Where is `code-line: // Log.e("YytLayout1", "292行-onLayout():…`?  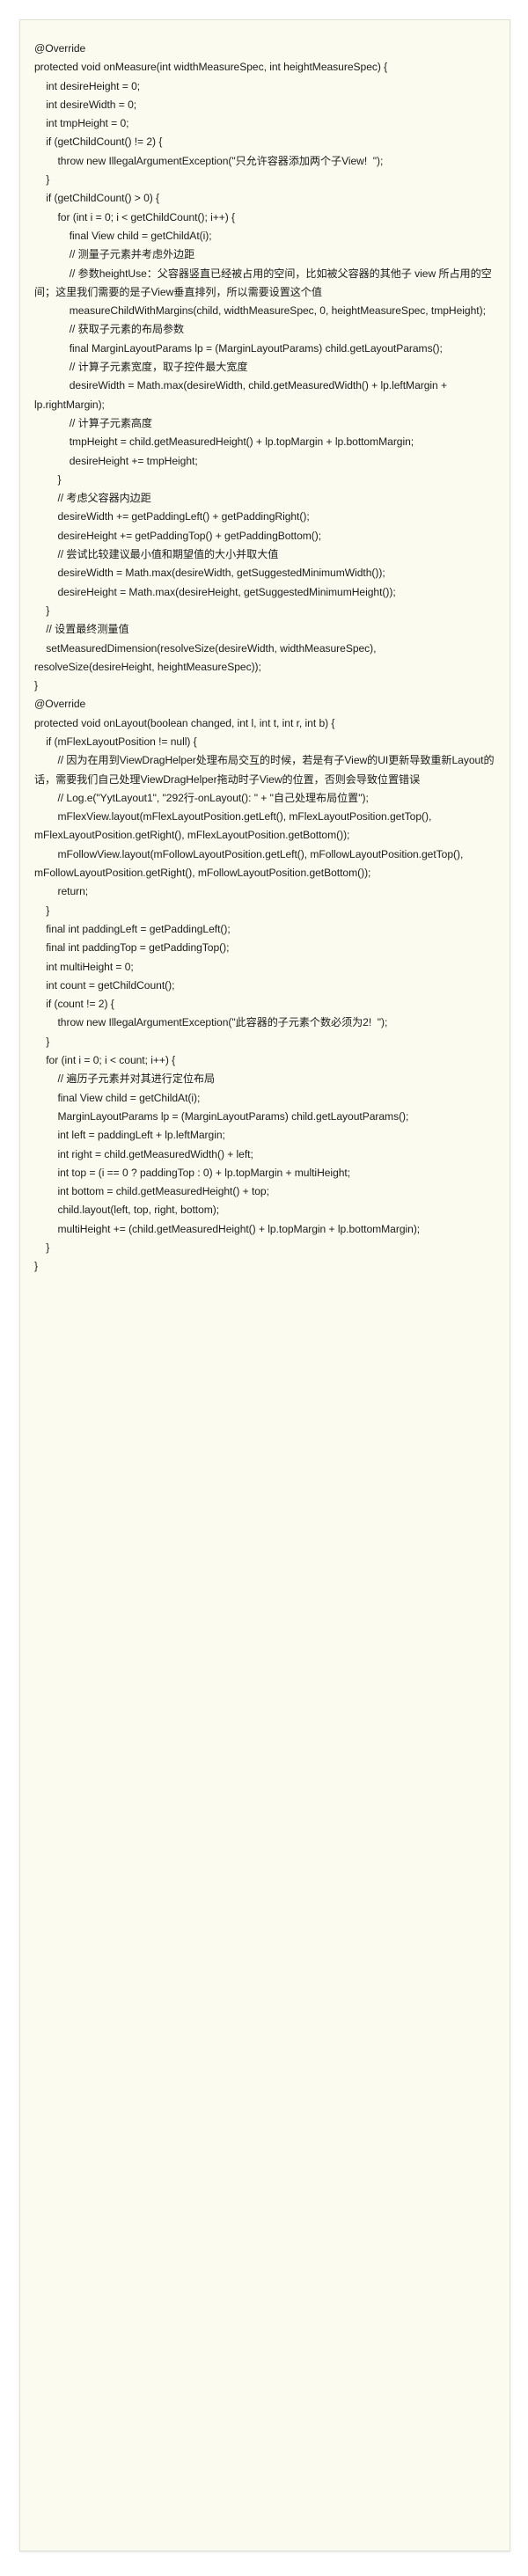
code-line: // Log.e("YytLayout1", "292行-onLayout():… is located at coordinates (202, 797).